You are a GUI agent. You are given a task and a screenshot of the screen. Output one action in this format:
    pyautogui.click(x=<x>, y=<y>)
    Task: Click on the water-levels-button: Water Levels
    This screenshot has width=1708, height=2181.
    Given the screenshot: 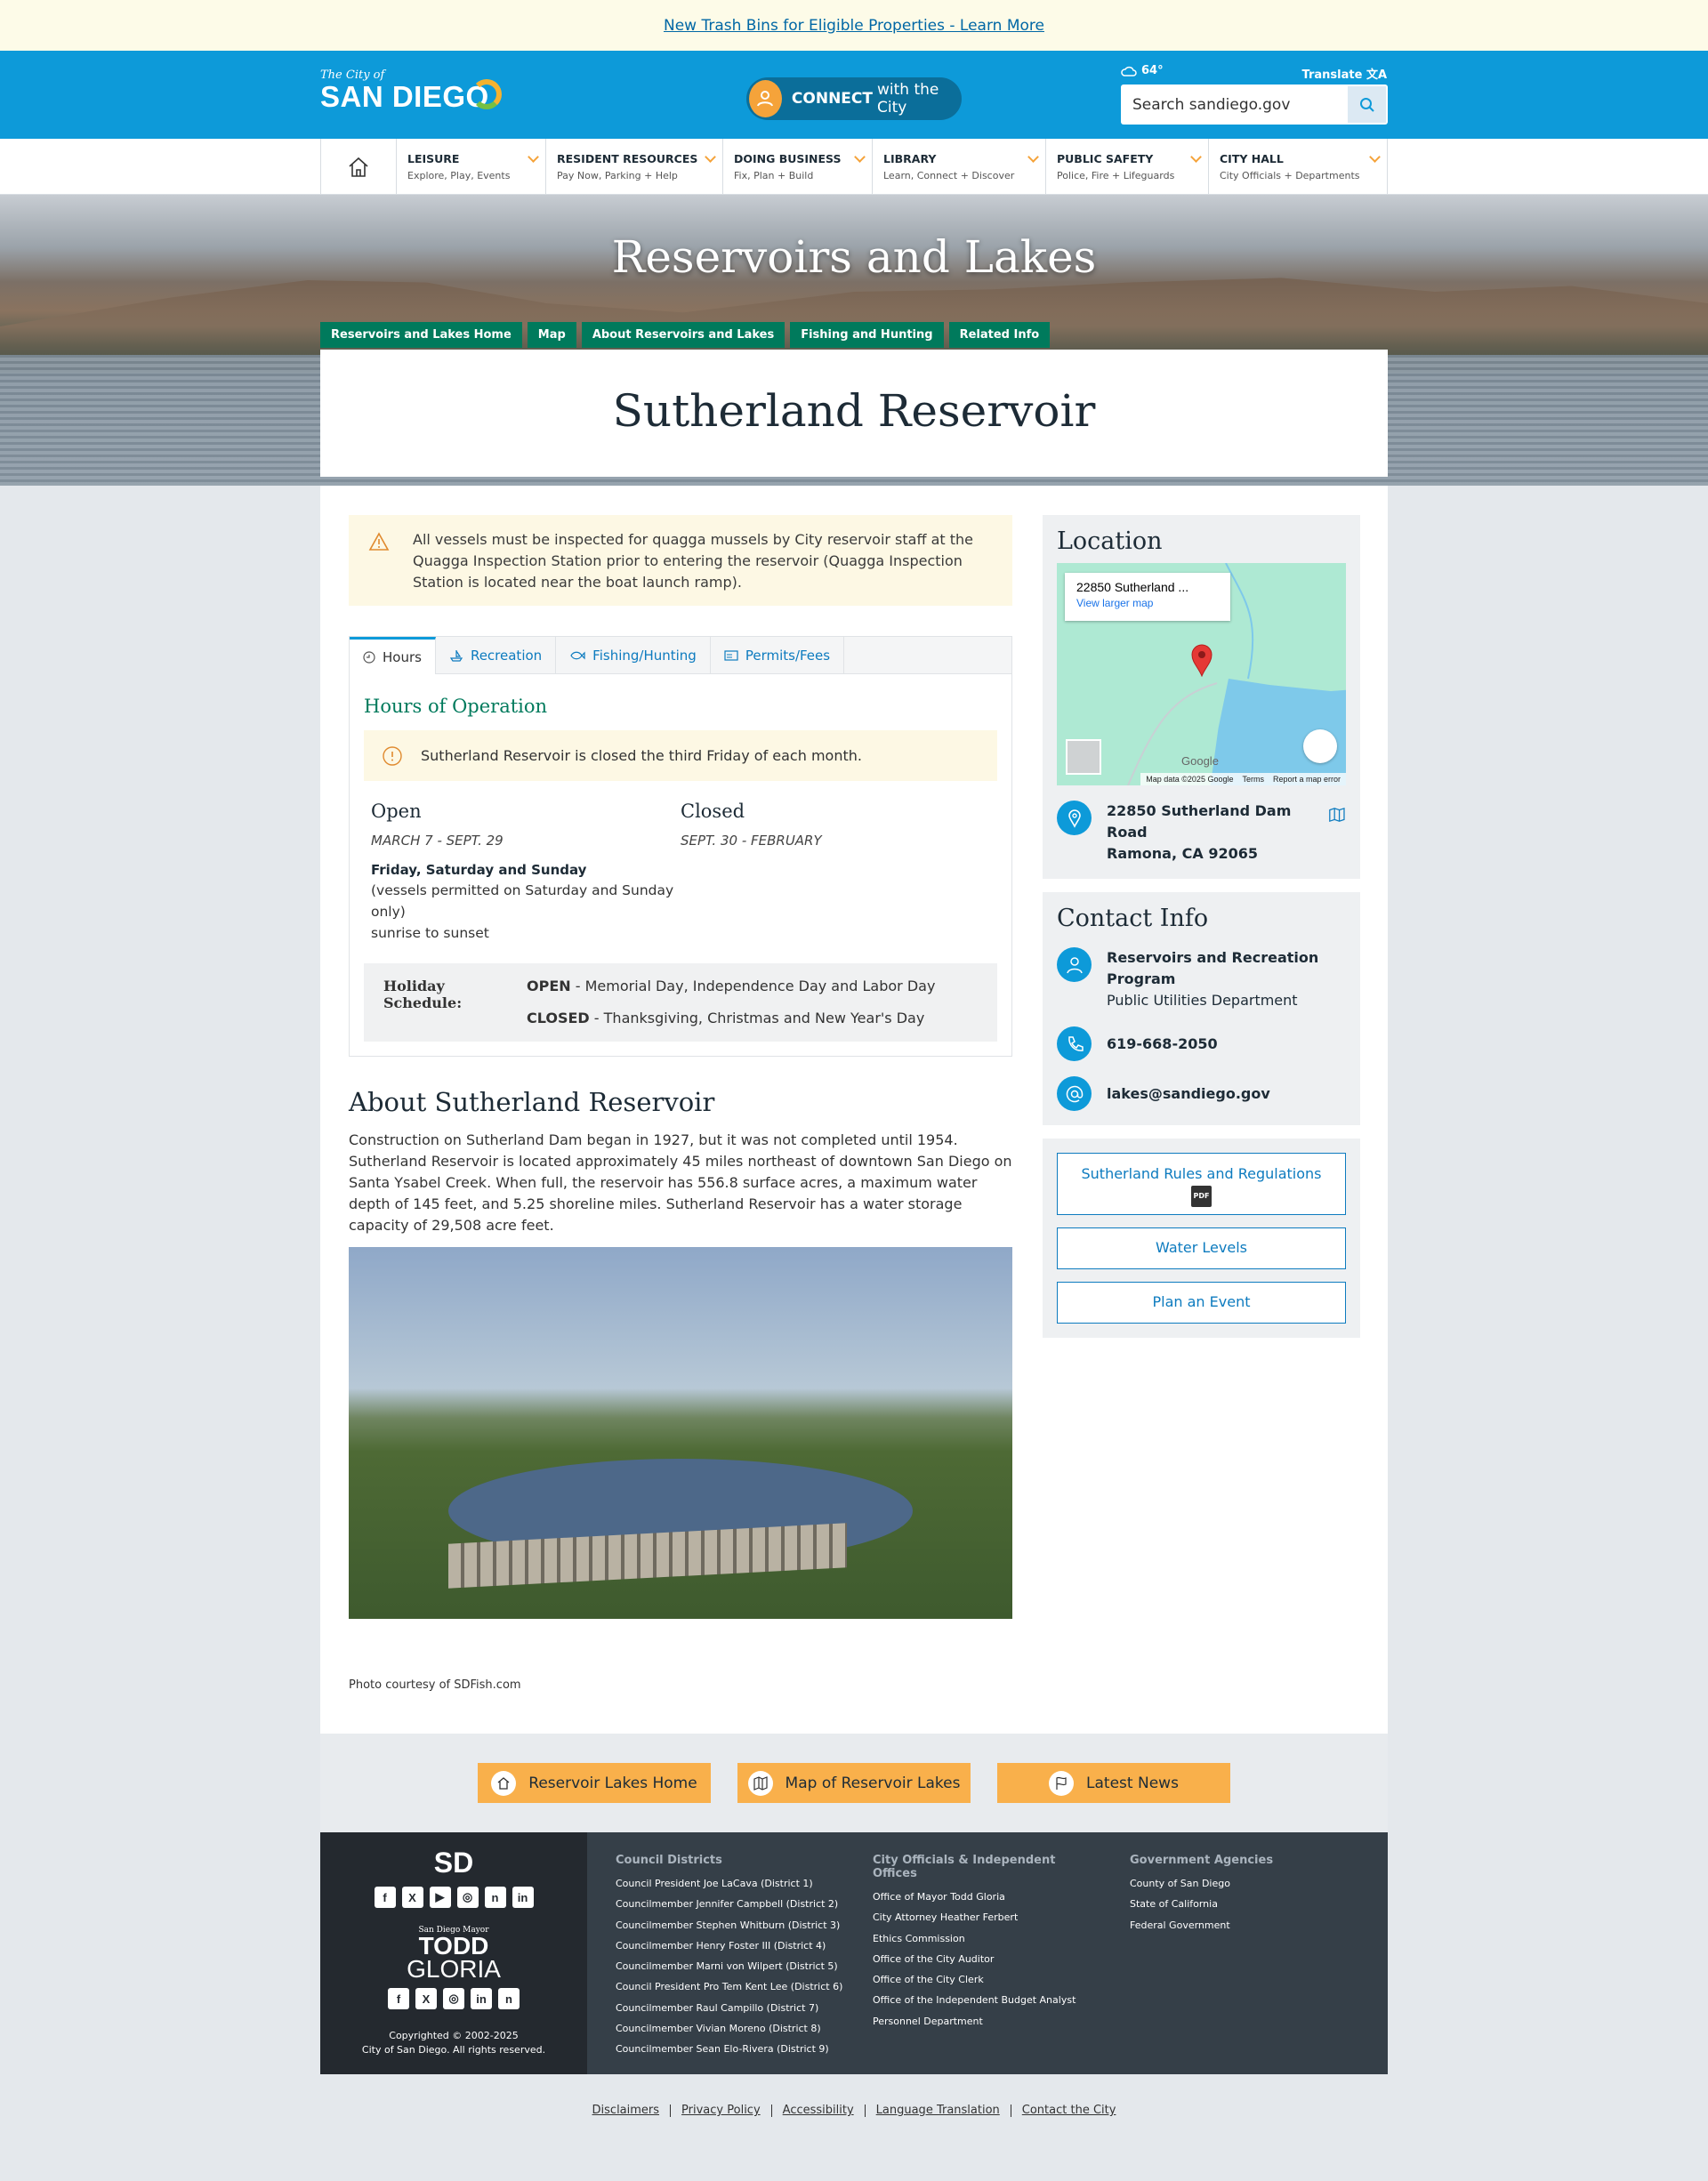 What is the action you would take?
    pyautogui.click(x=1201, y=1248)
    